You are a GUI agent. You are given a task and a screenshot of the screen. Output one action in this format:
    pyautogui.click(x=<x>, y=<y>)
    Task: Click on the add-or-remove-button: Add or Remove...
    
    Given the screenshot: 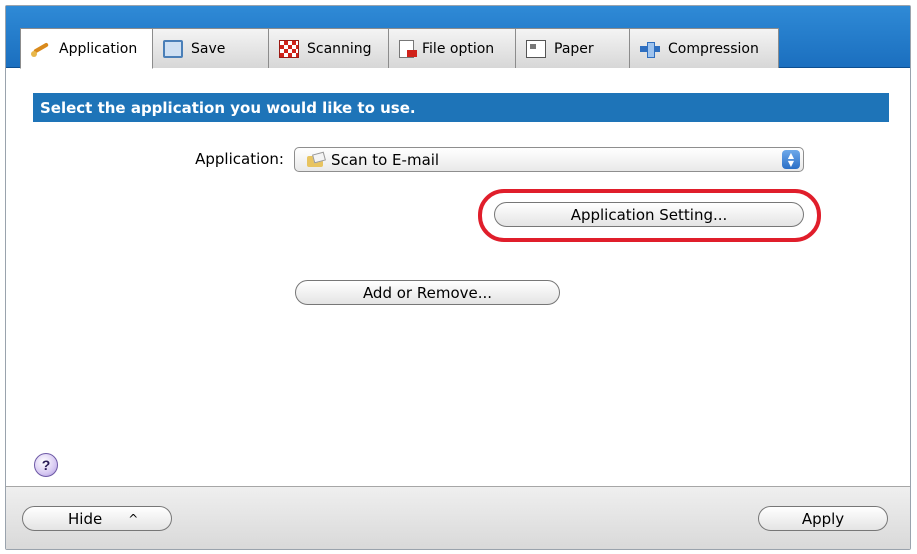 What is the action you would take?
    pyautogui.click(x=427, y=292)
    